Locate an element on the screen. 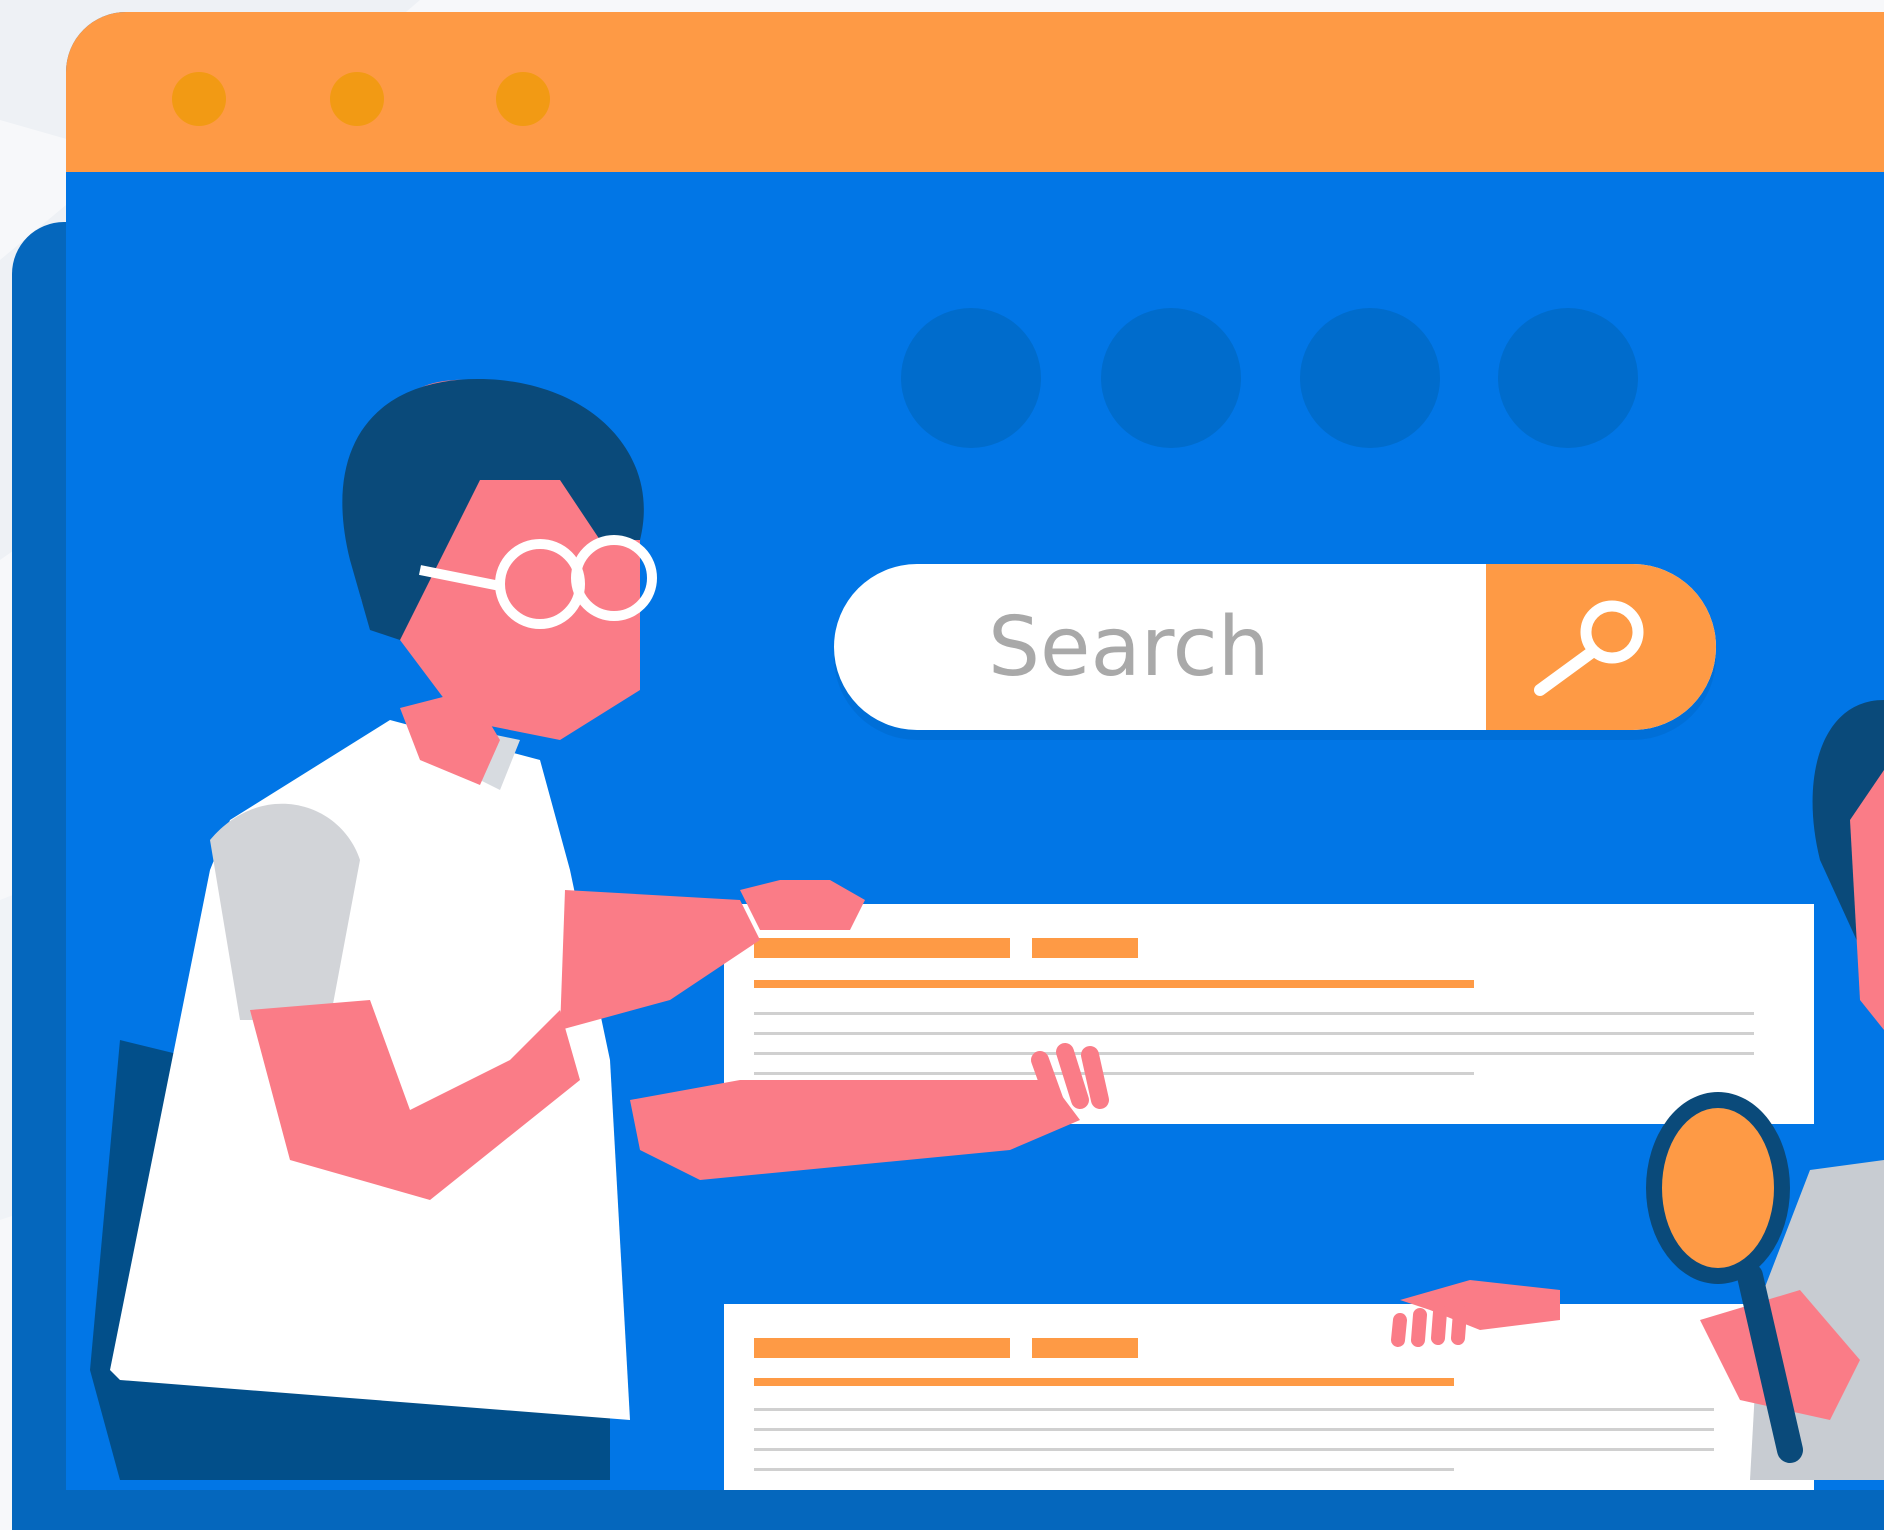  search-input is located at coordinates (1160, 647).